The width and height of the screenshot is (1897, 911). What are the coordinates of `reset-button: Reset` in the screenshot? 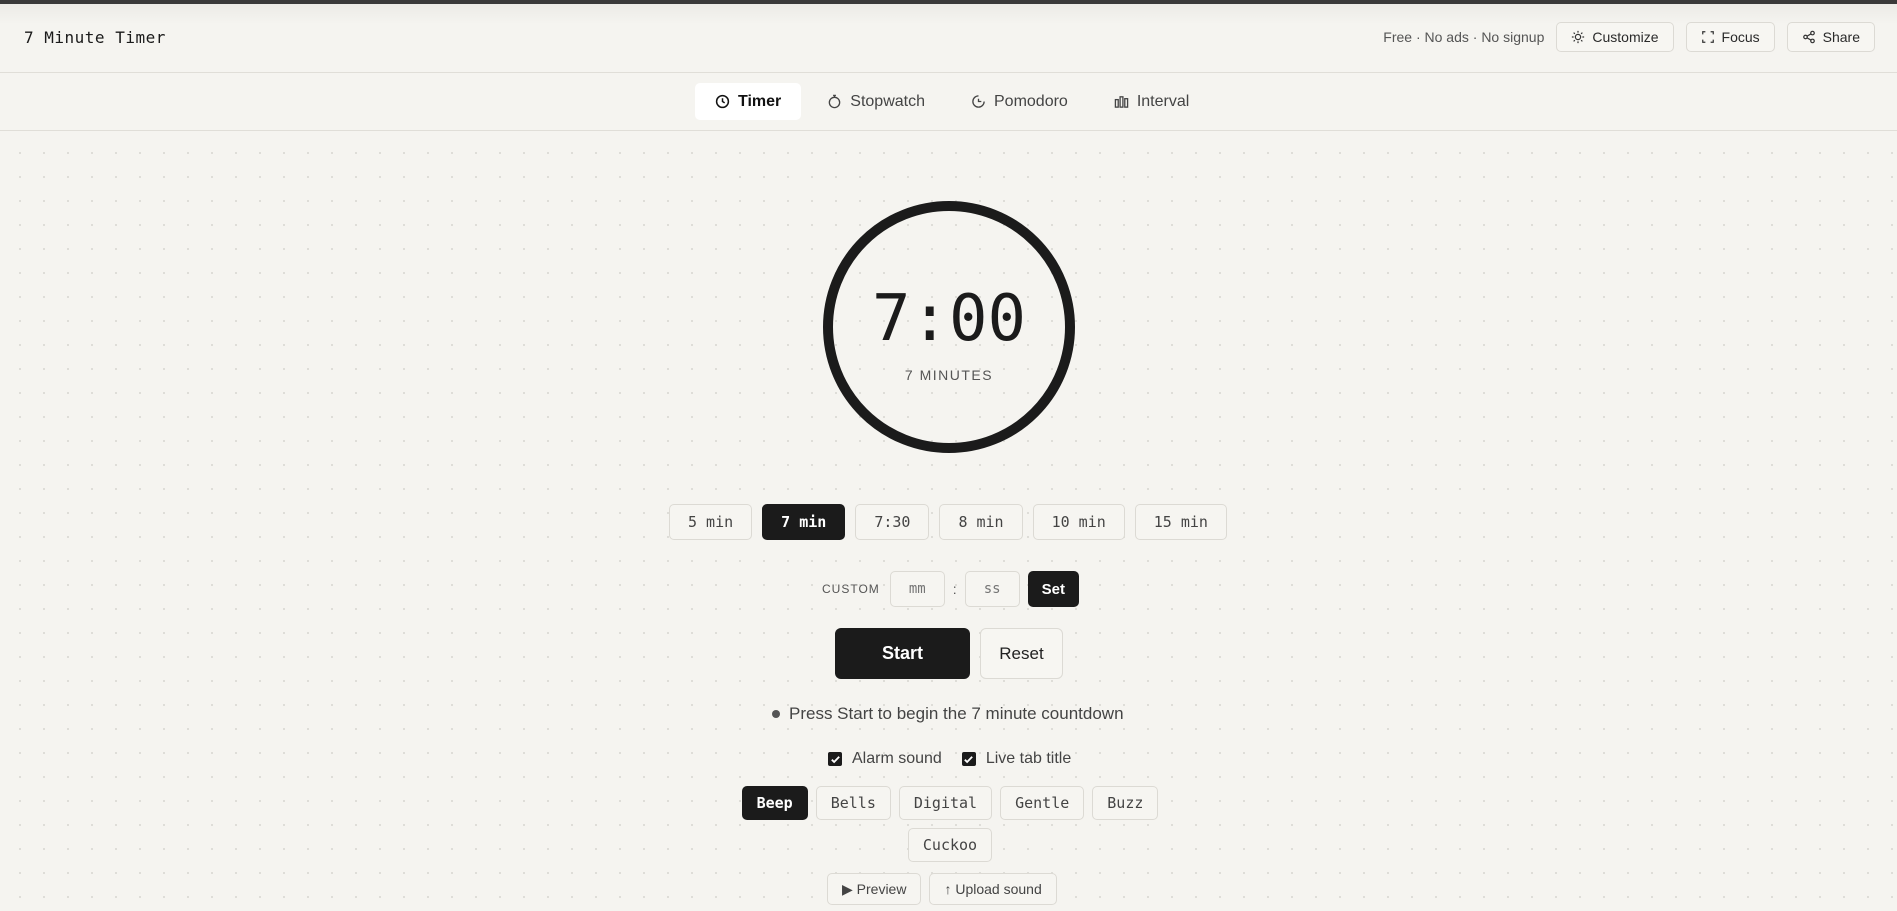 It's located at (1021, 653).